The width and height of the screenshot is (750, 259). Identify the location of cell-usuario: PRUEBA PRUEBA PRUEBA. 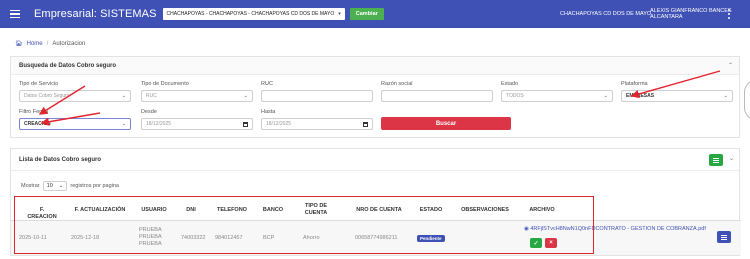
(150, 237).